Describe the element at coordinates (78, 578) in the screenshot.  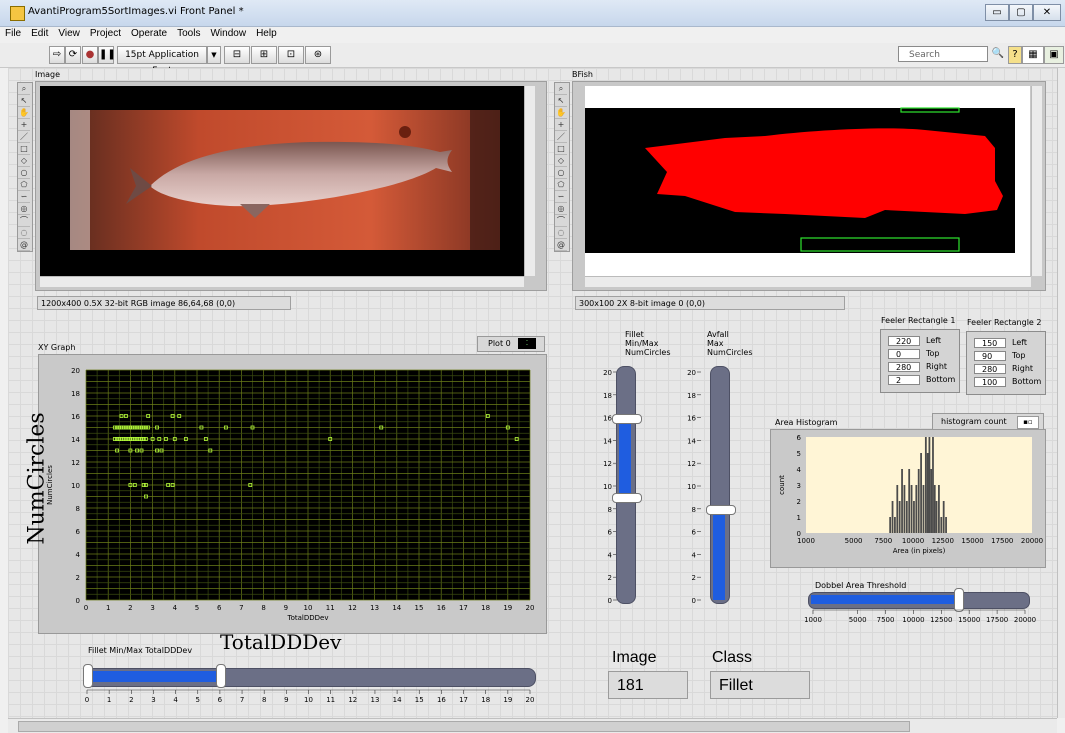
I see `y-tick-label: 2` at that location.